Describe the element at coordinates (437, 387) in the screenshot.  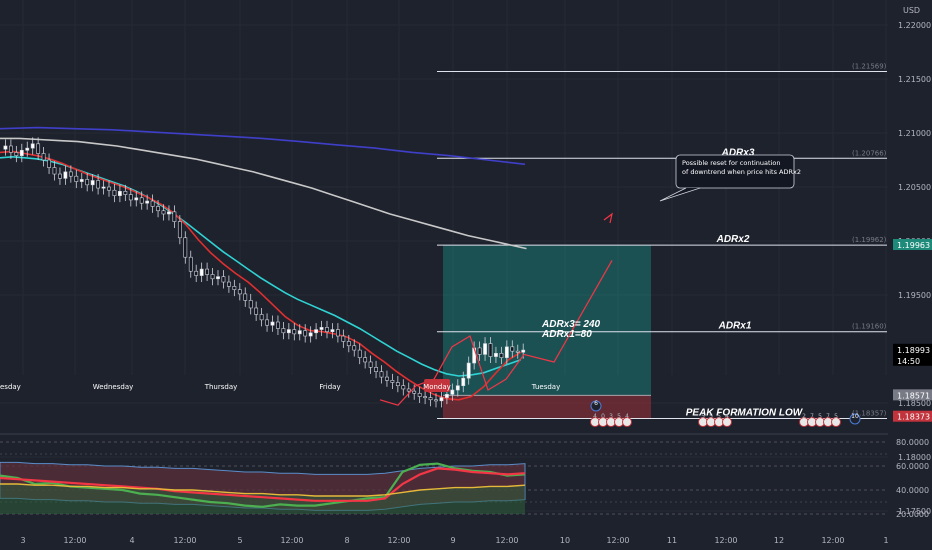
I see `day-label: Monday` at that location.